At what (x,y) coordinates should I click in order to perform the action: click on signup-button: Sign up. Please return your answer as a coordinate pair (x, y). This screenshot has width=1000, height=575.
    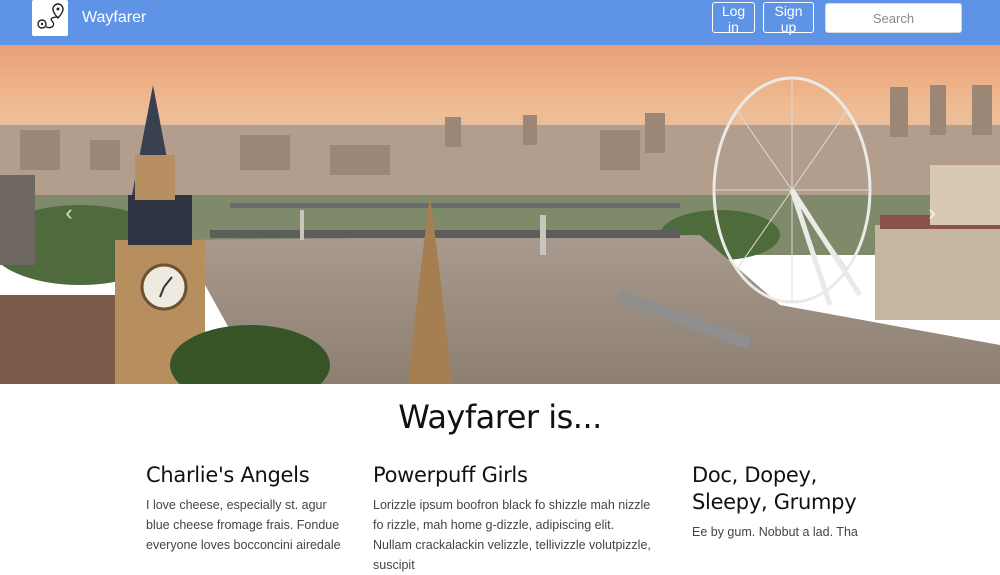
    Looking at the image, I should click on (788, 18).